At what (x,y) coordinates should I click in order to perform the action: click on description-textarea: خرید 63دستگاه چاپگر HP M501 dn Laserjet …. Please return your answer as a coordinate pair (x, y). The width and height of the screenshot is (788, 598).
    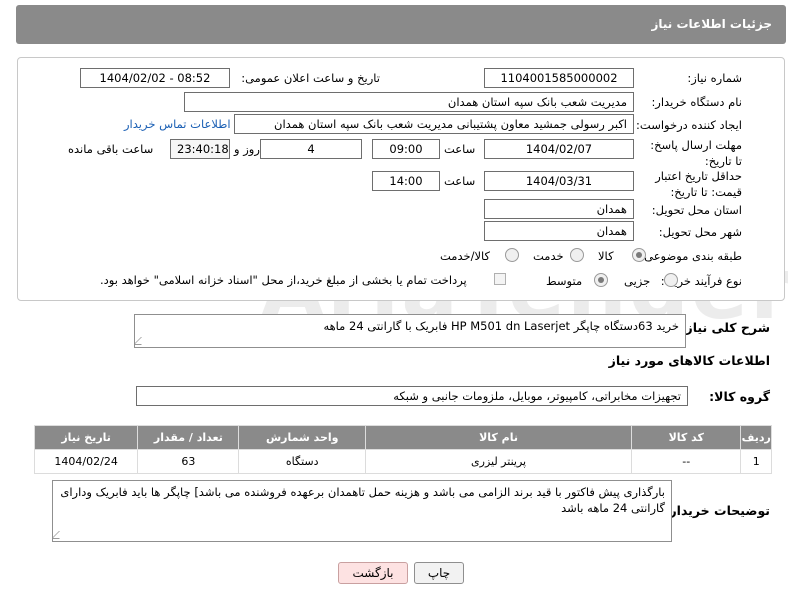
    Looking at the image, I should click on (410, 331).